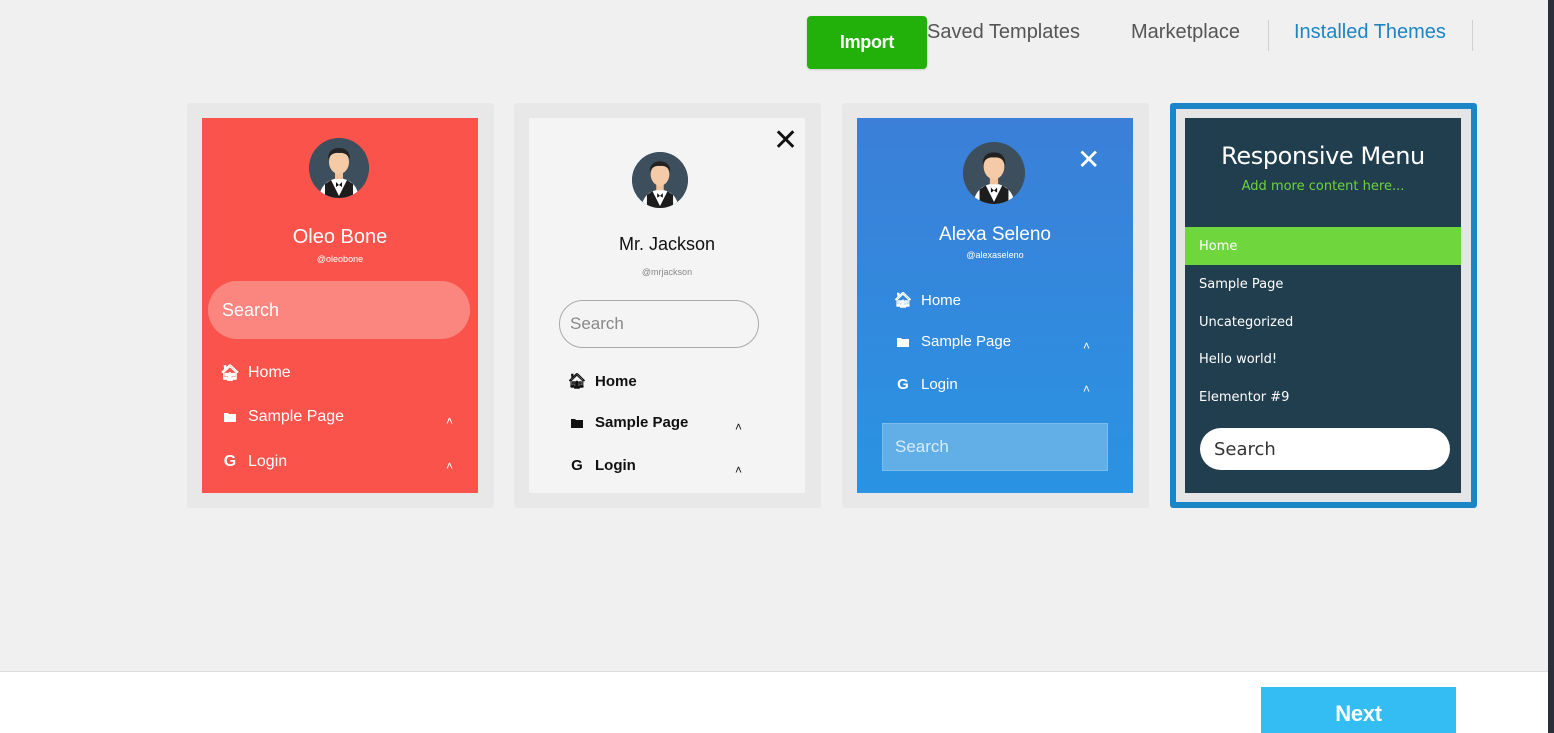 The width and height of the screenshot is (1554, 733). What do you see at coordinates (667, 244) in the screenshot?
I see `profile-name: Mr. Jackson` at bounding box center [667, 244].